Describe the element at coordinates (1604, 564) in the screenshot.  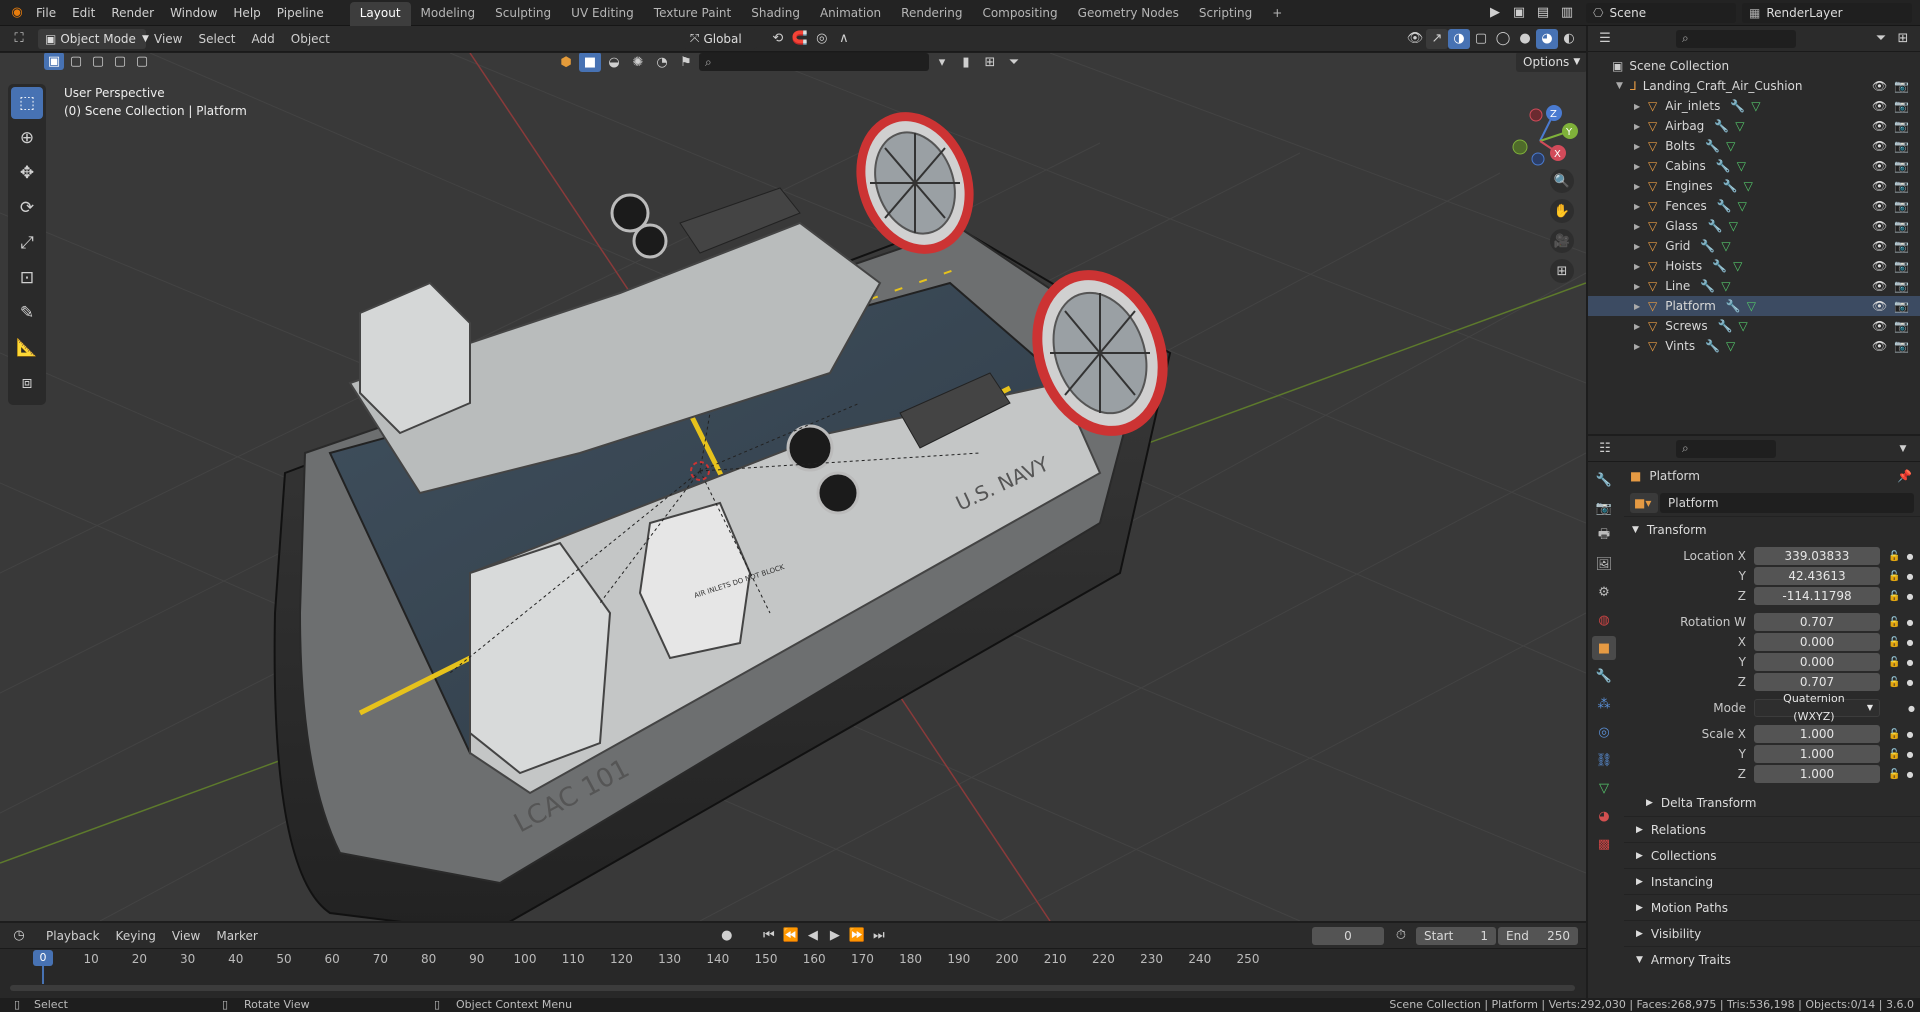
I see `view-layer-tab-icon: 🖼` at that location.